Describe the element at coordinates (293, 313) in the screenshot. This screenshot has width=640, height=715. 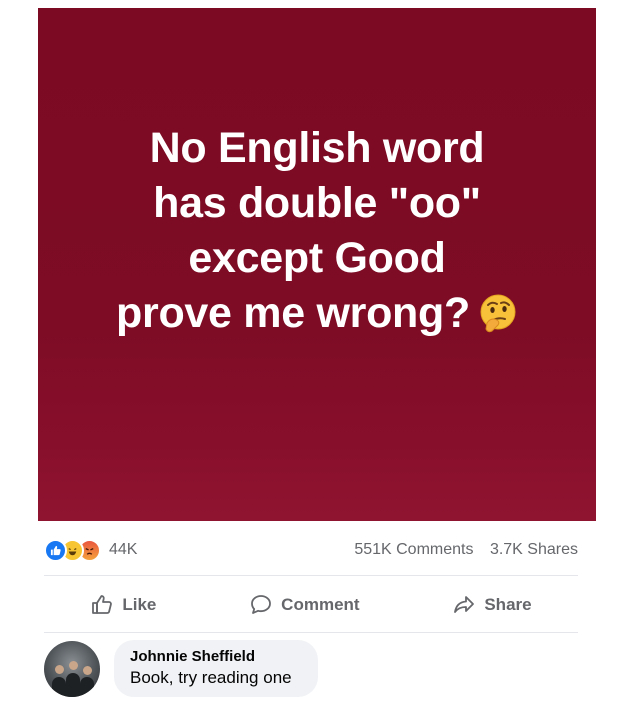
I see `quote-line-4-text: prove me wrong?` at that location.